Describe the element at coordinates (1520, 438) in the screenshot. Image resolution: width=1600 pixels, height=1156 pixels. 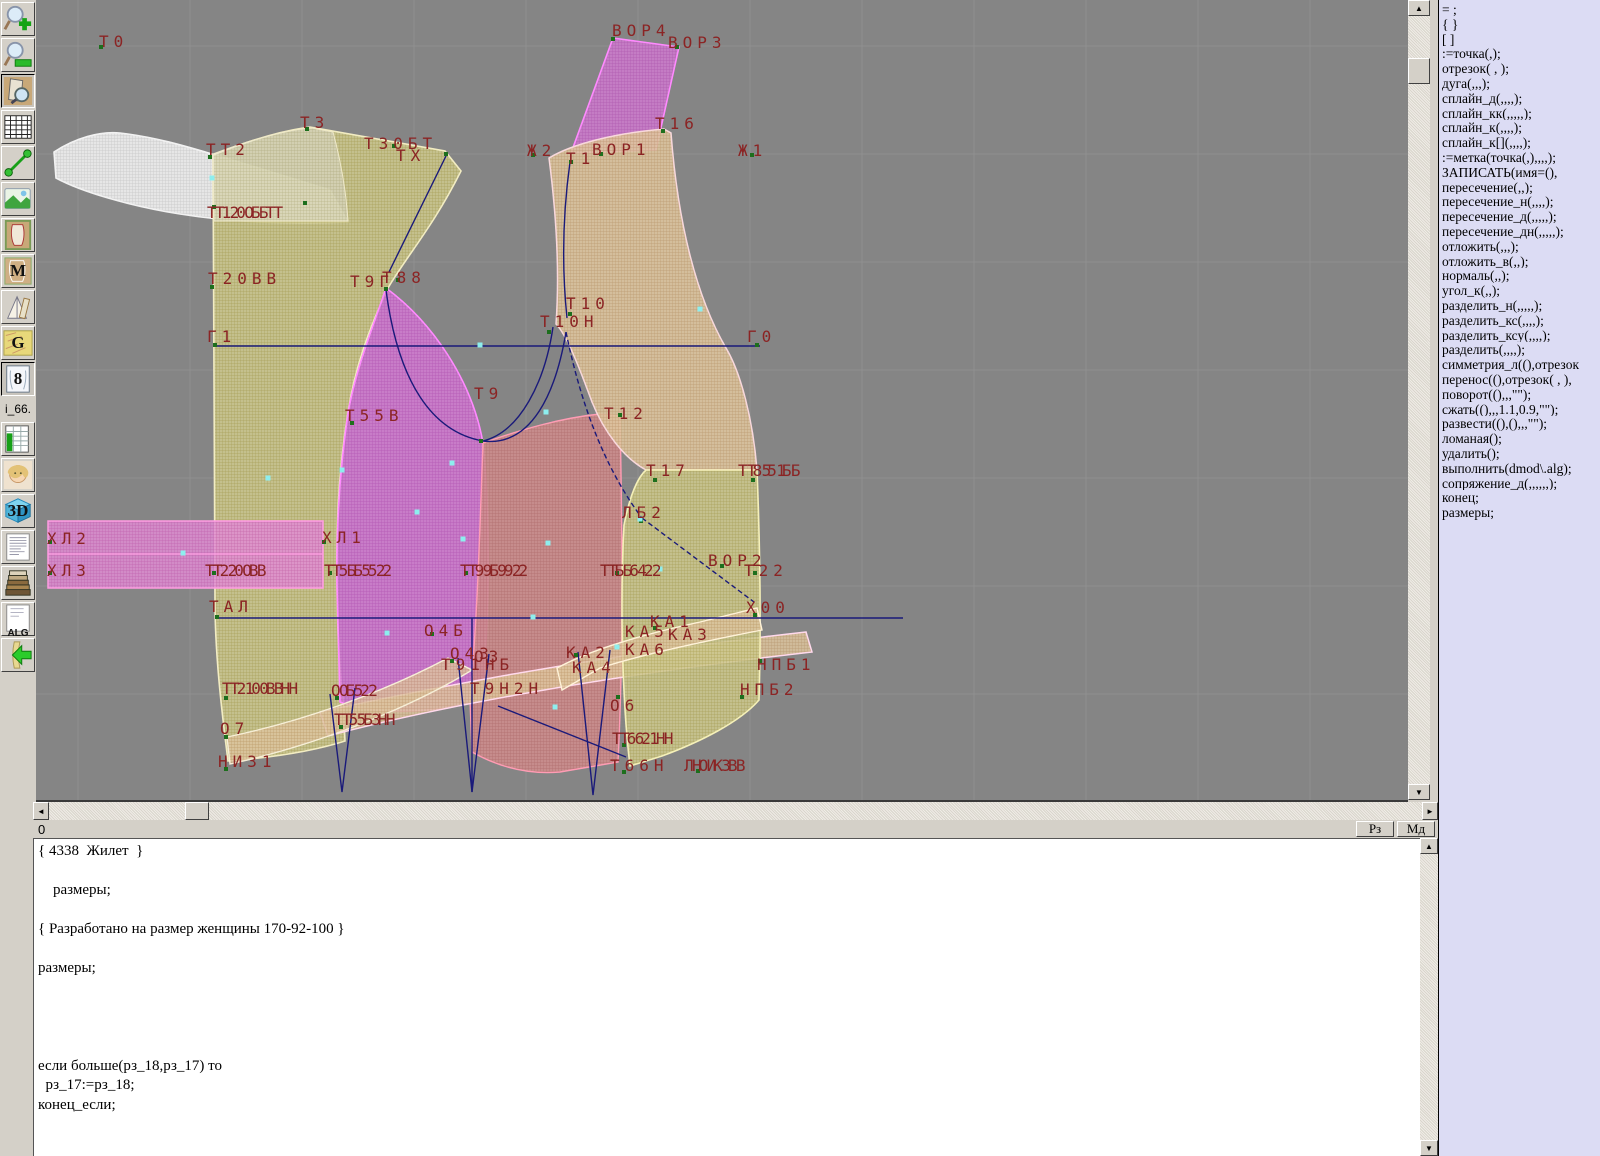
I see `command-item: ломаная();` at that location.